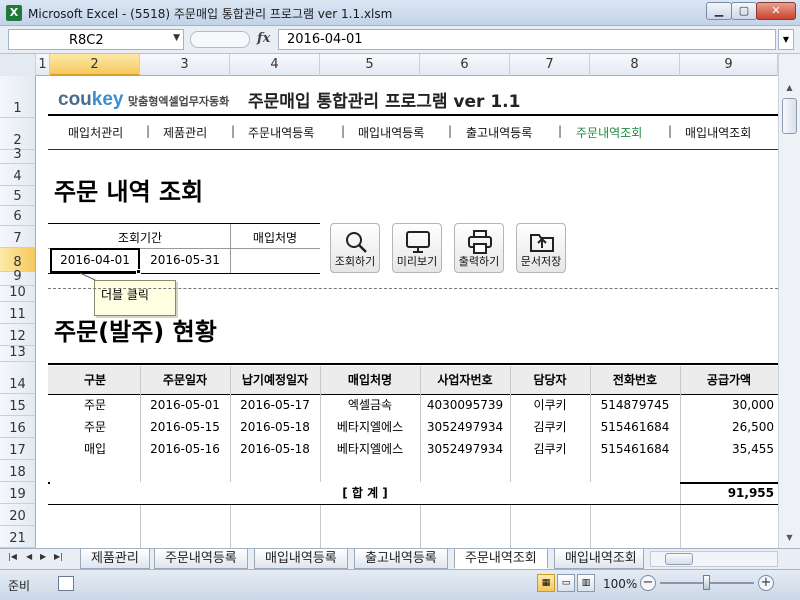 This screenshot has height=600, width=800. What do you see at coordinates (465, 405) in the screenshot?
I see `table-cell: 4030095739` at bounding box center [465, 405].